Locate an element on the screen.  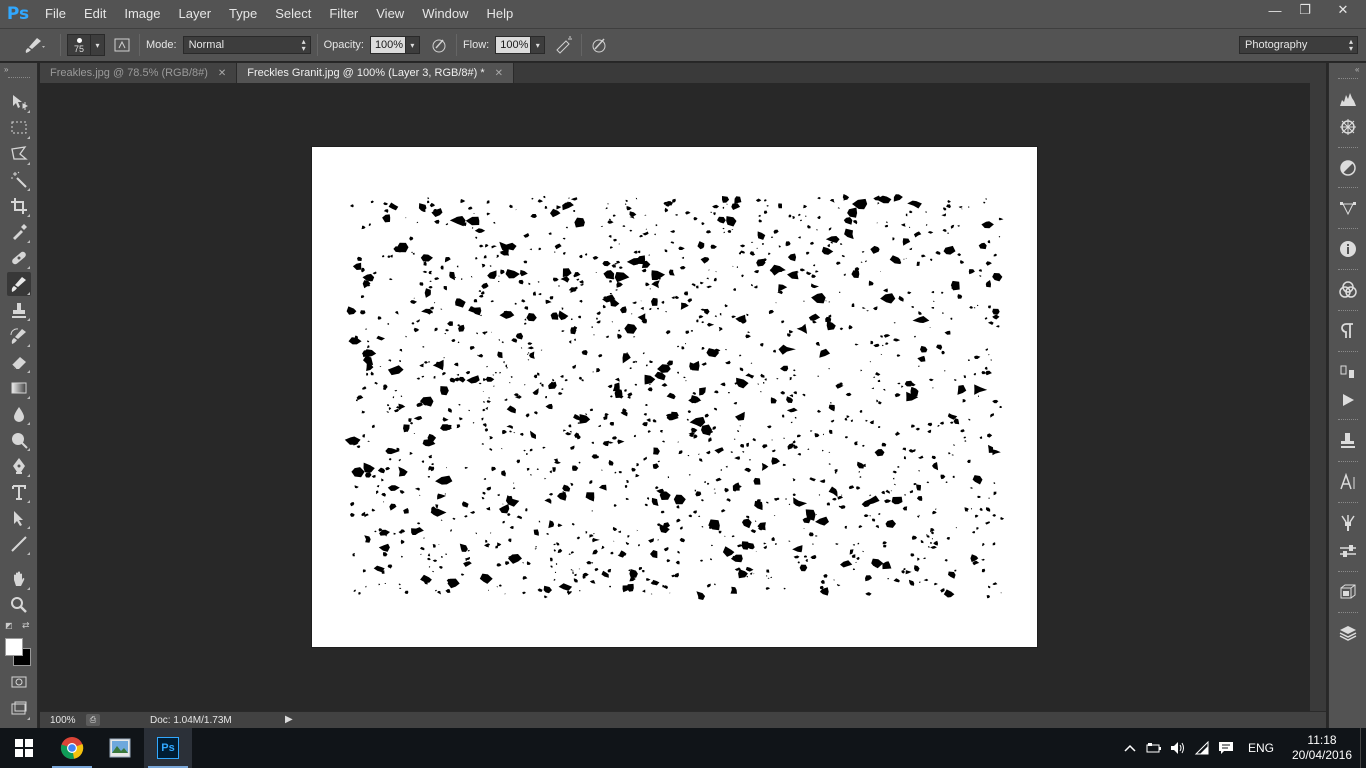
clock: 11:18 20/04/2016 is located at coordinates (1322, 748).